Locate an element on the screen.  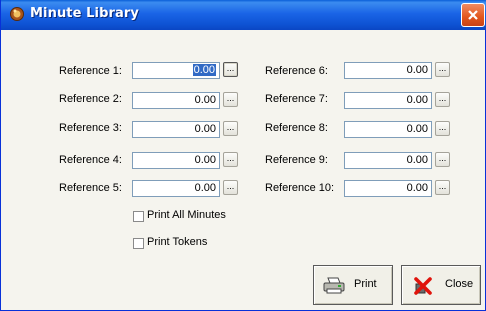
window-title: Minute Library is located at coordinates (84, 13).